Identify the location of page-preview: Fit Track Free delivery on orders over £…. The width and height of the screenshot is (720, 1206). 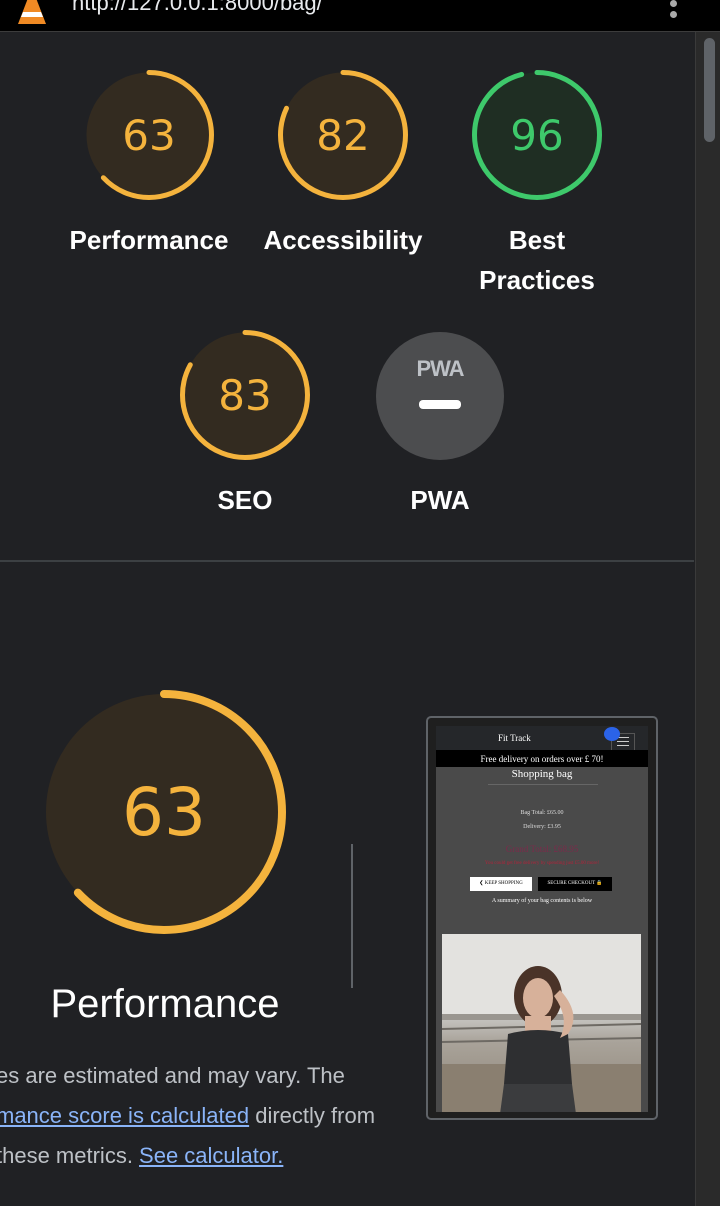
(542, 919).